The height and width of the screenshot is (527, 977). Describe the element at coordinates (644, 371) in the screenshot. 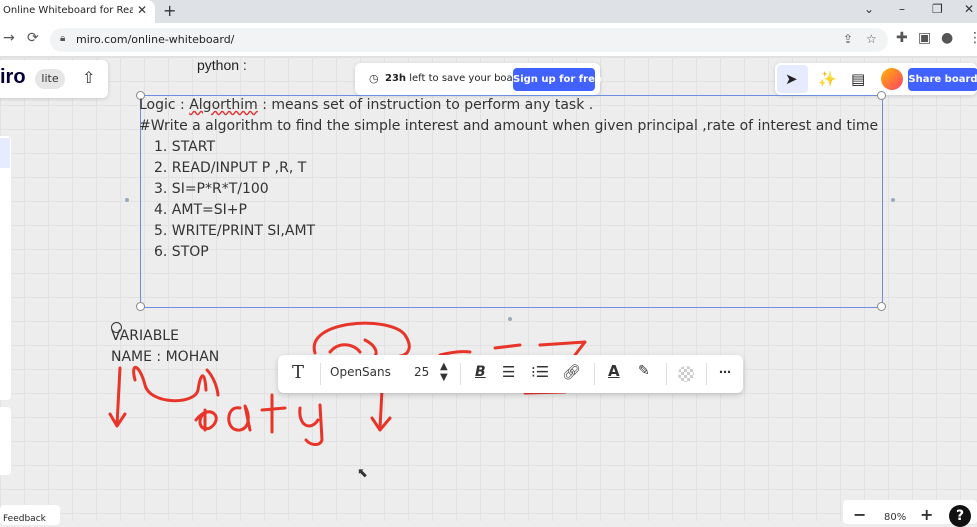

I see `highlight-icon: ✎` at that location.